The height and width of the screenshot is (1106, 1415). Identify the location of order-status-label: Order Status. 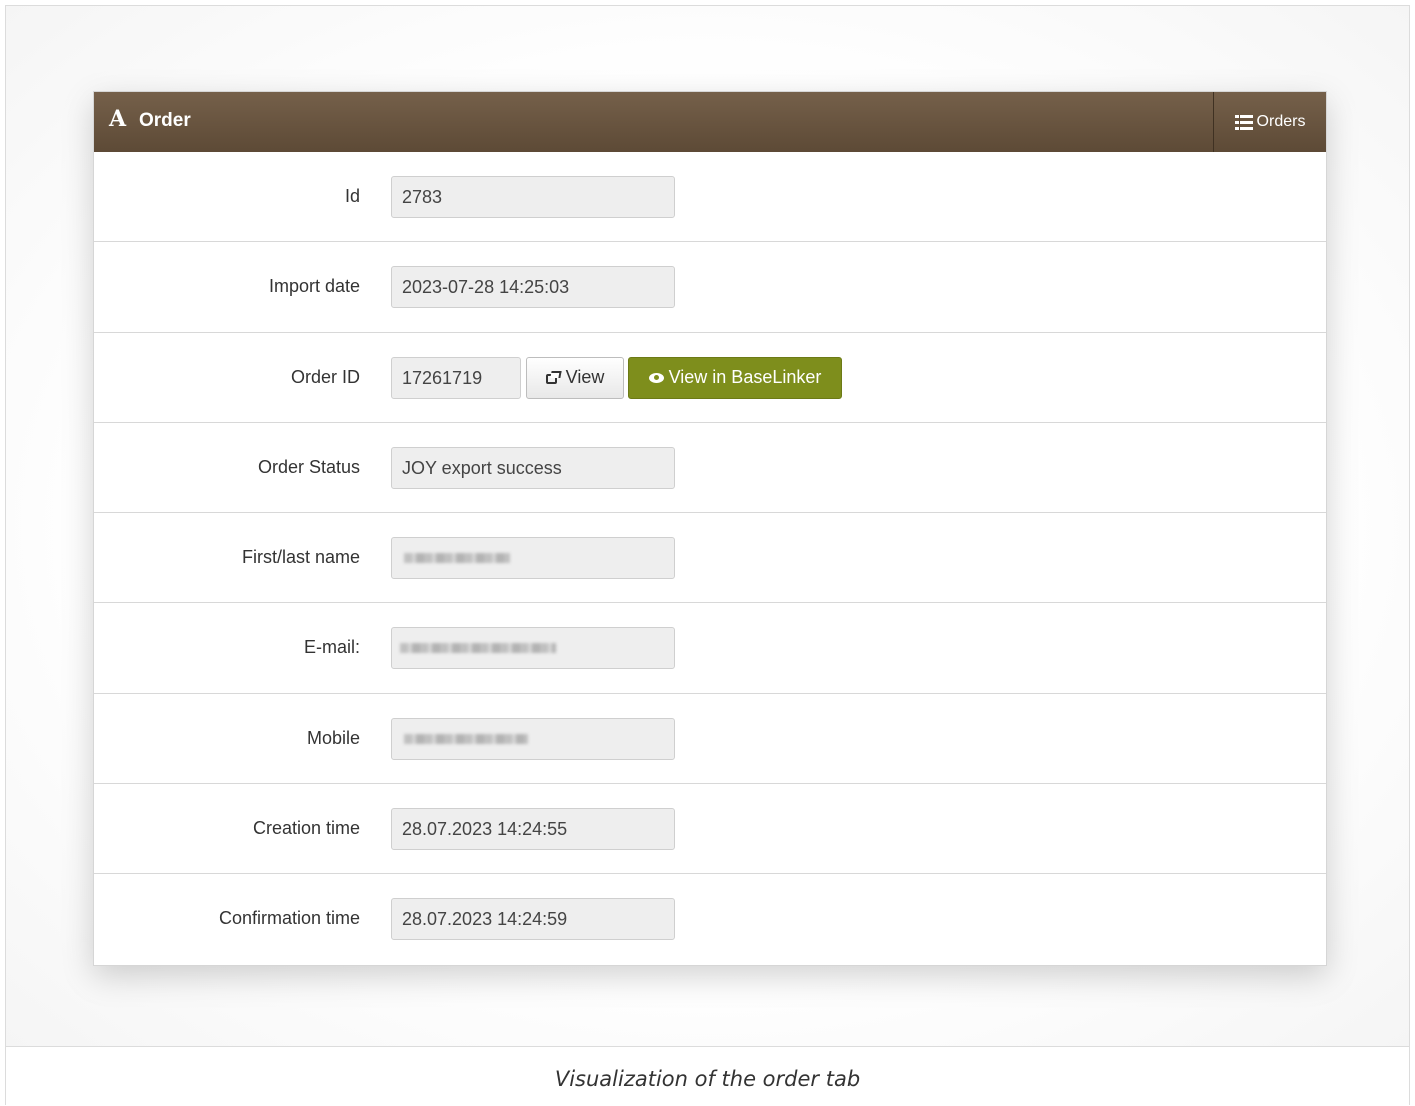
(308, 466).